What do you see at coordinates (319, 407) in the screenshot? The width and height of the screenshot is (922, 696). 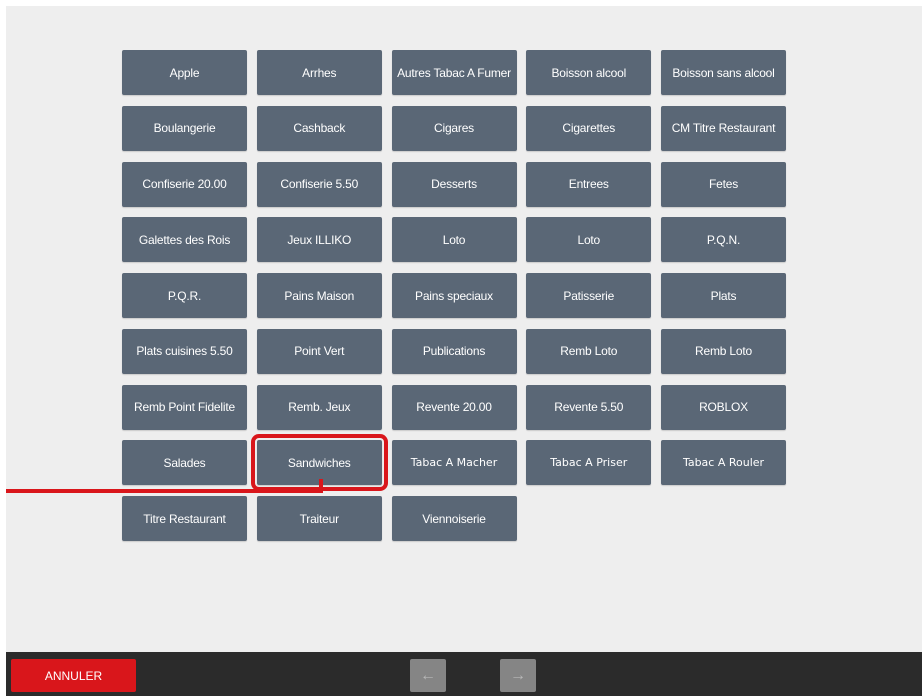 I see `category-button-remb-jeux: Remb. Jeux` at bounding box center [319, 407].